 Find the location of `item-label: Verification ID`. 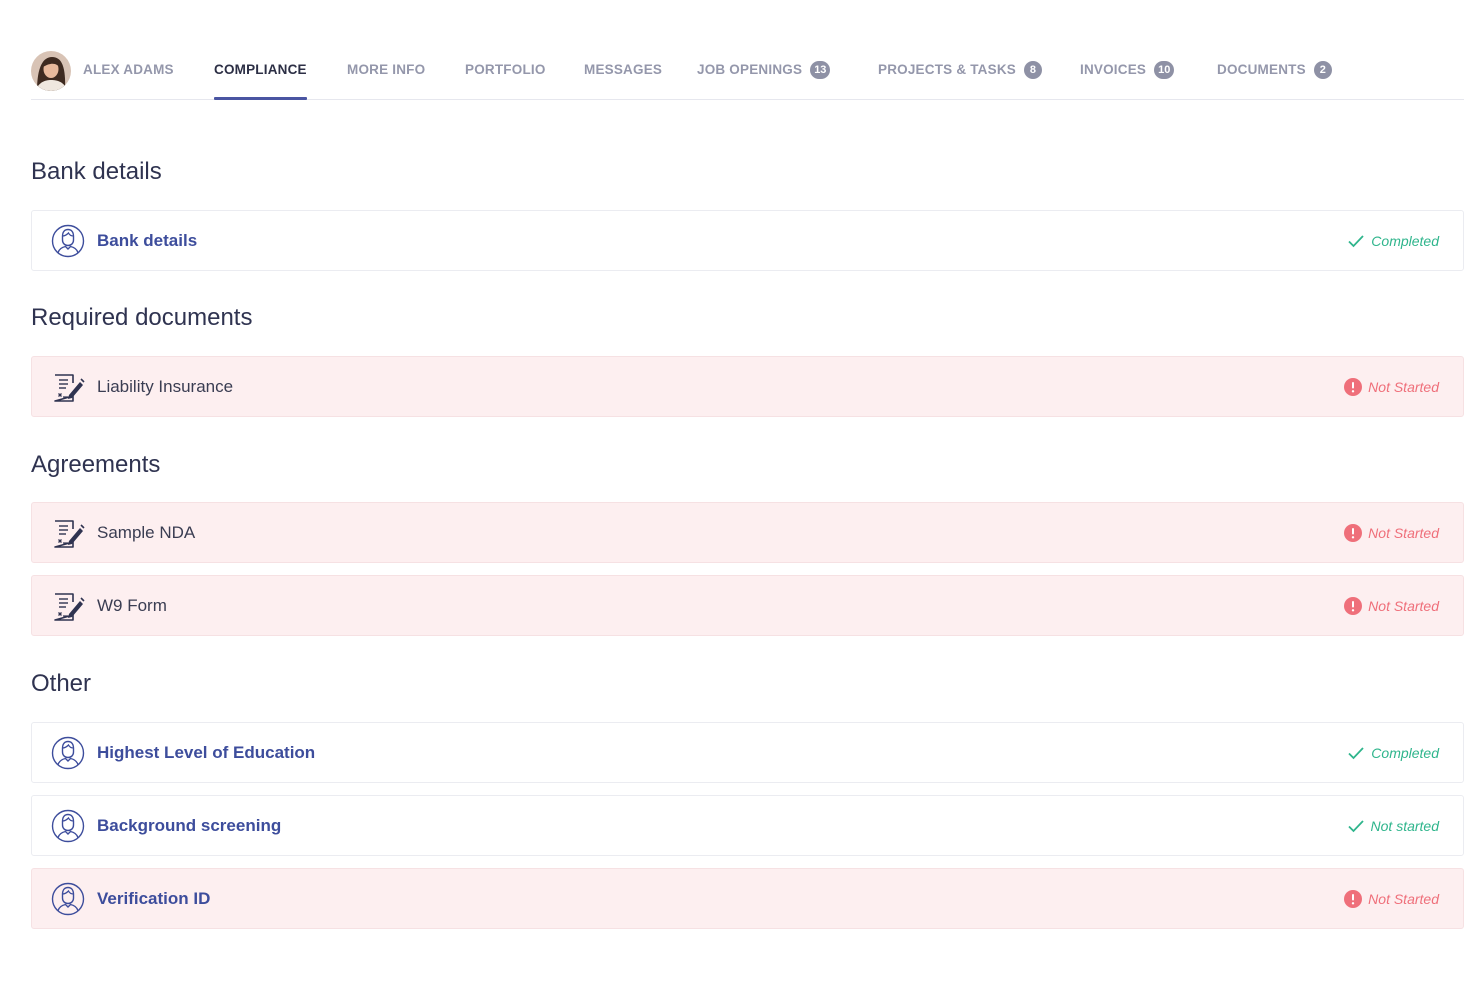

item-label: Verification ID is located at coordinates (154, 898).